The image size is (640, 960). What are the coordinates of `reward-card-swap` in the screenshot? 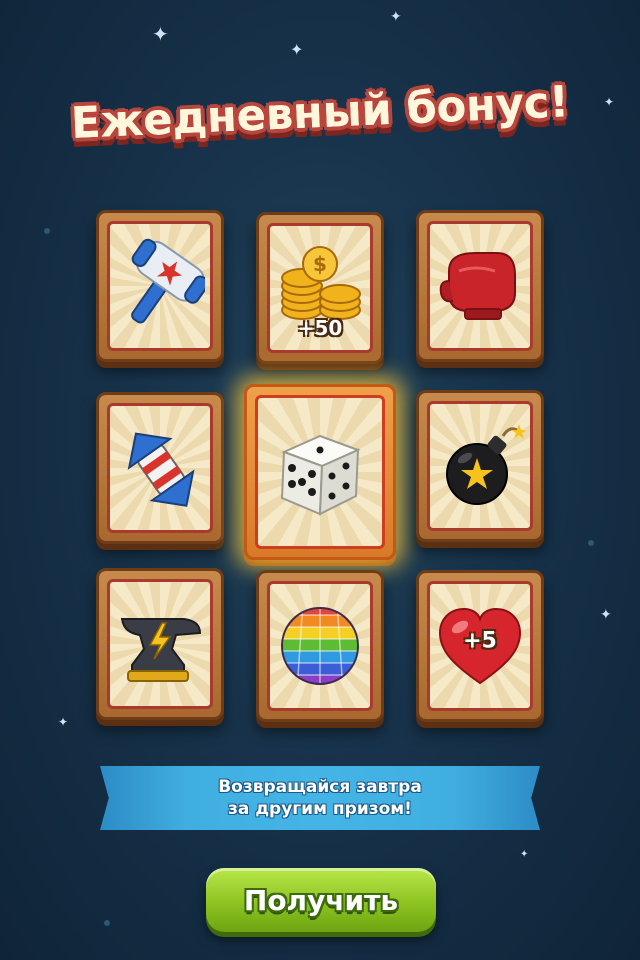 It's located at (160, 468).